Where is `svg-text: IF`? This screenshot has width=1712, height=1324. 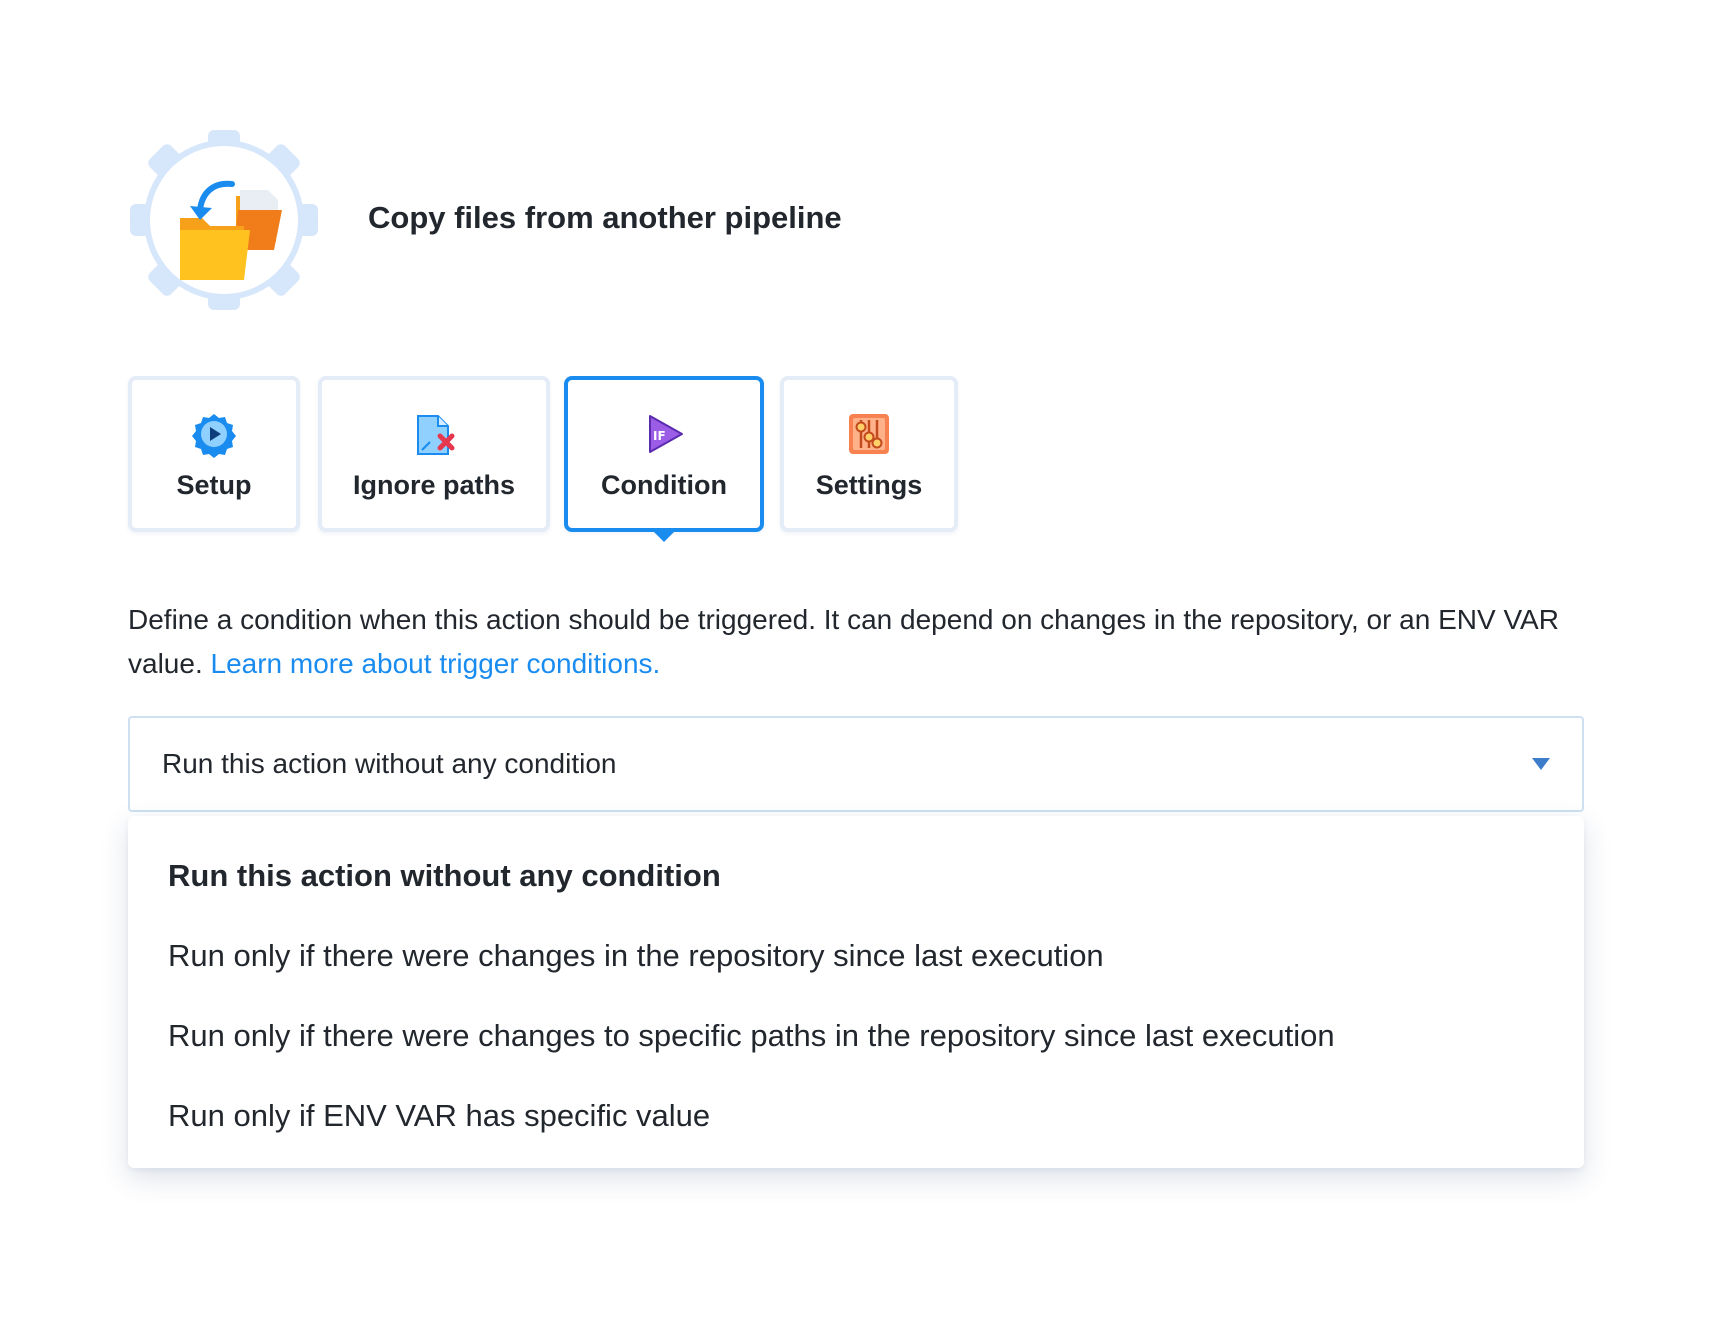 svg-text: IF is located at coordinates (659, 436).